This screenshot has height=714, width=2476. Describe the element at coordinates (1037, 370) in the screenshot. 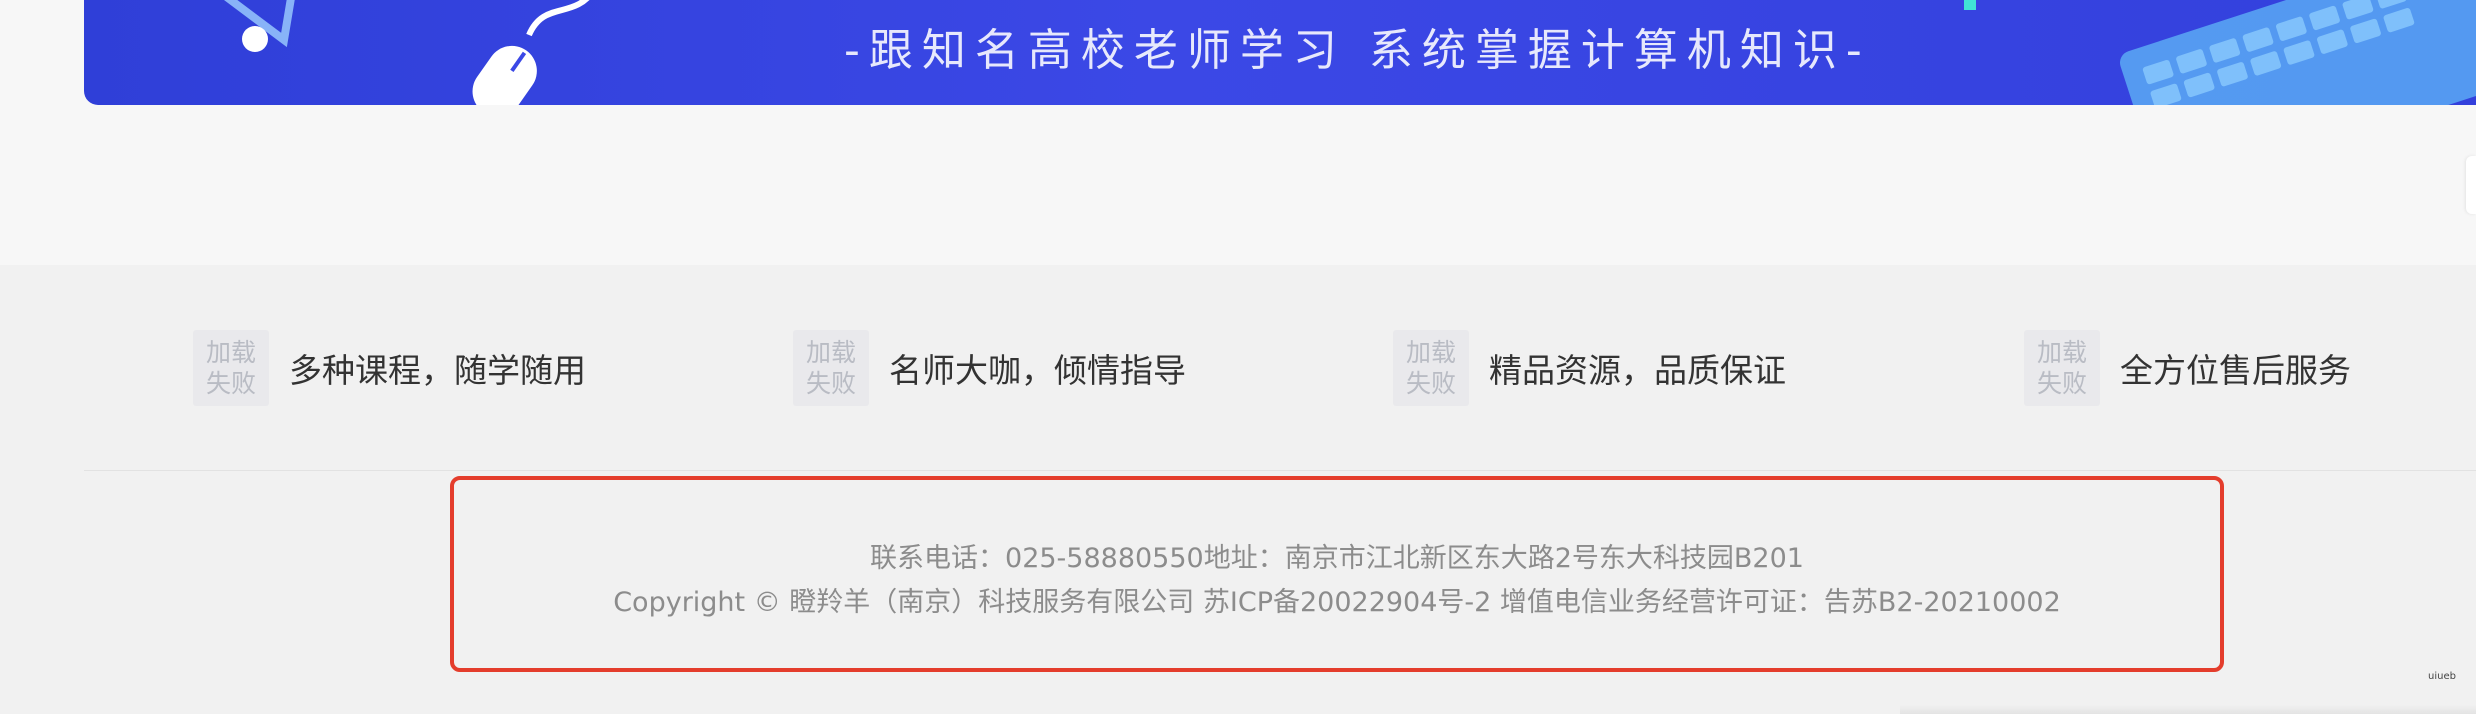

I see `feature-text: 名师大咖，倾情指导` at that location.